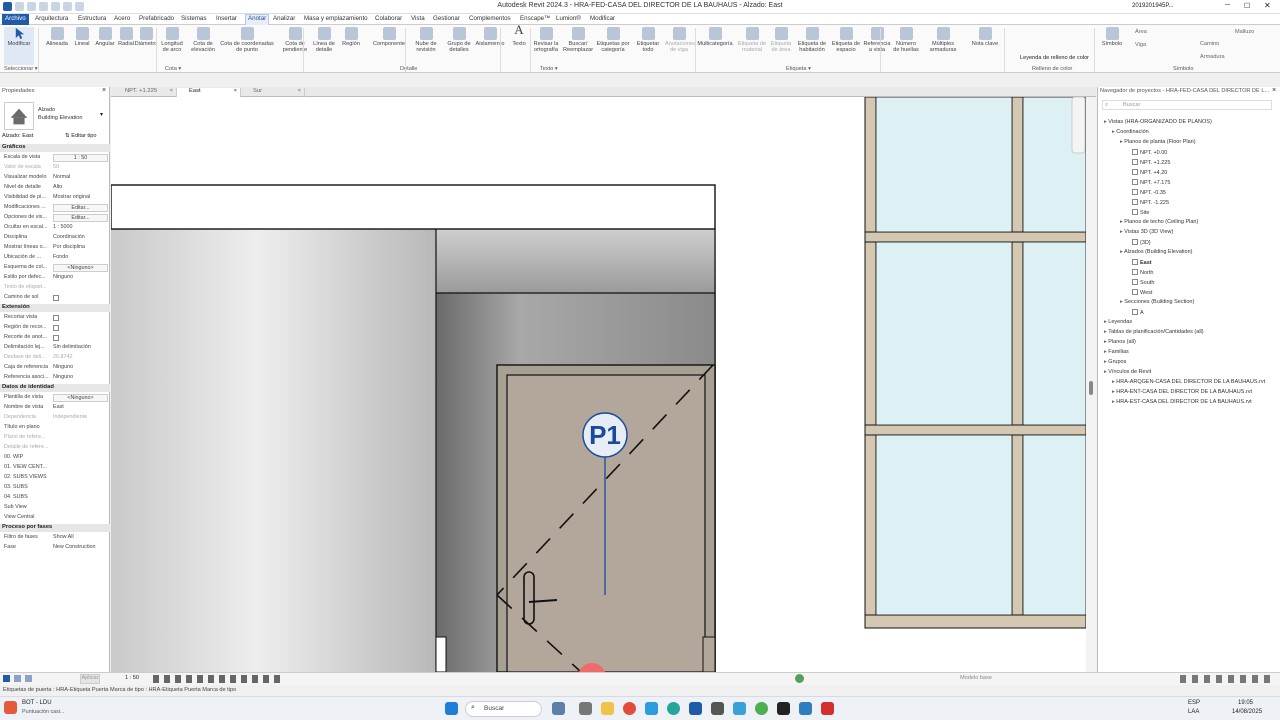 Image resolution: width=1280 pixels, height=720 pixels. What do you see at coordinates (193, 18) in the screenshot?
I see `menu-sistemas: Sistemas` at bounding box center [193, 18].